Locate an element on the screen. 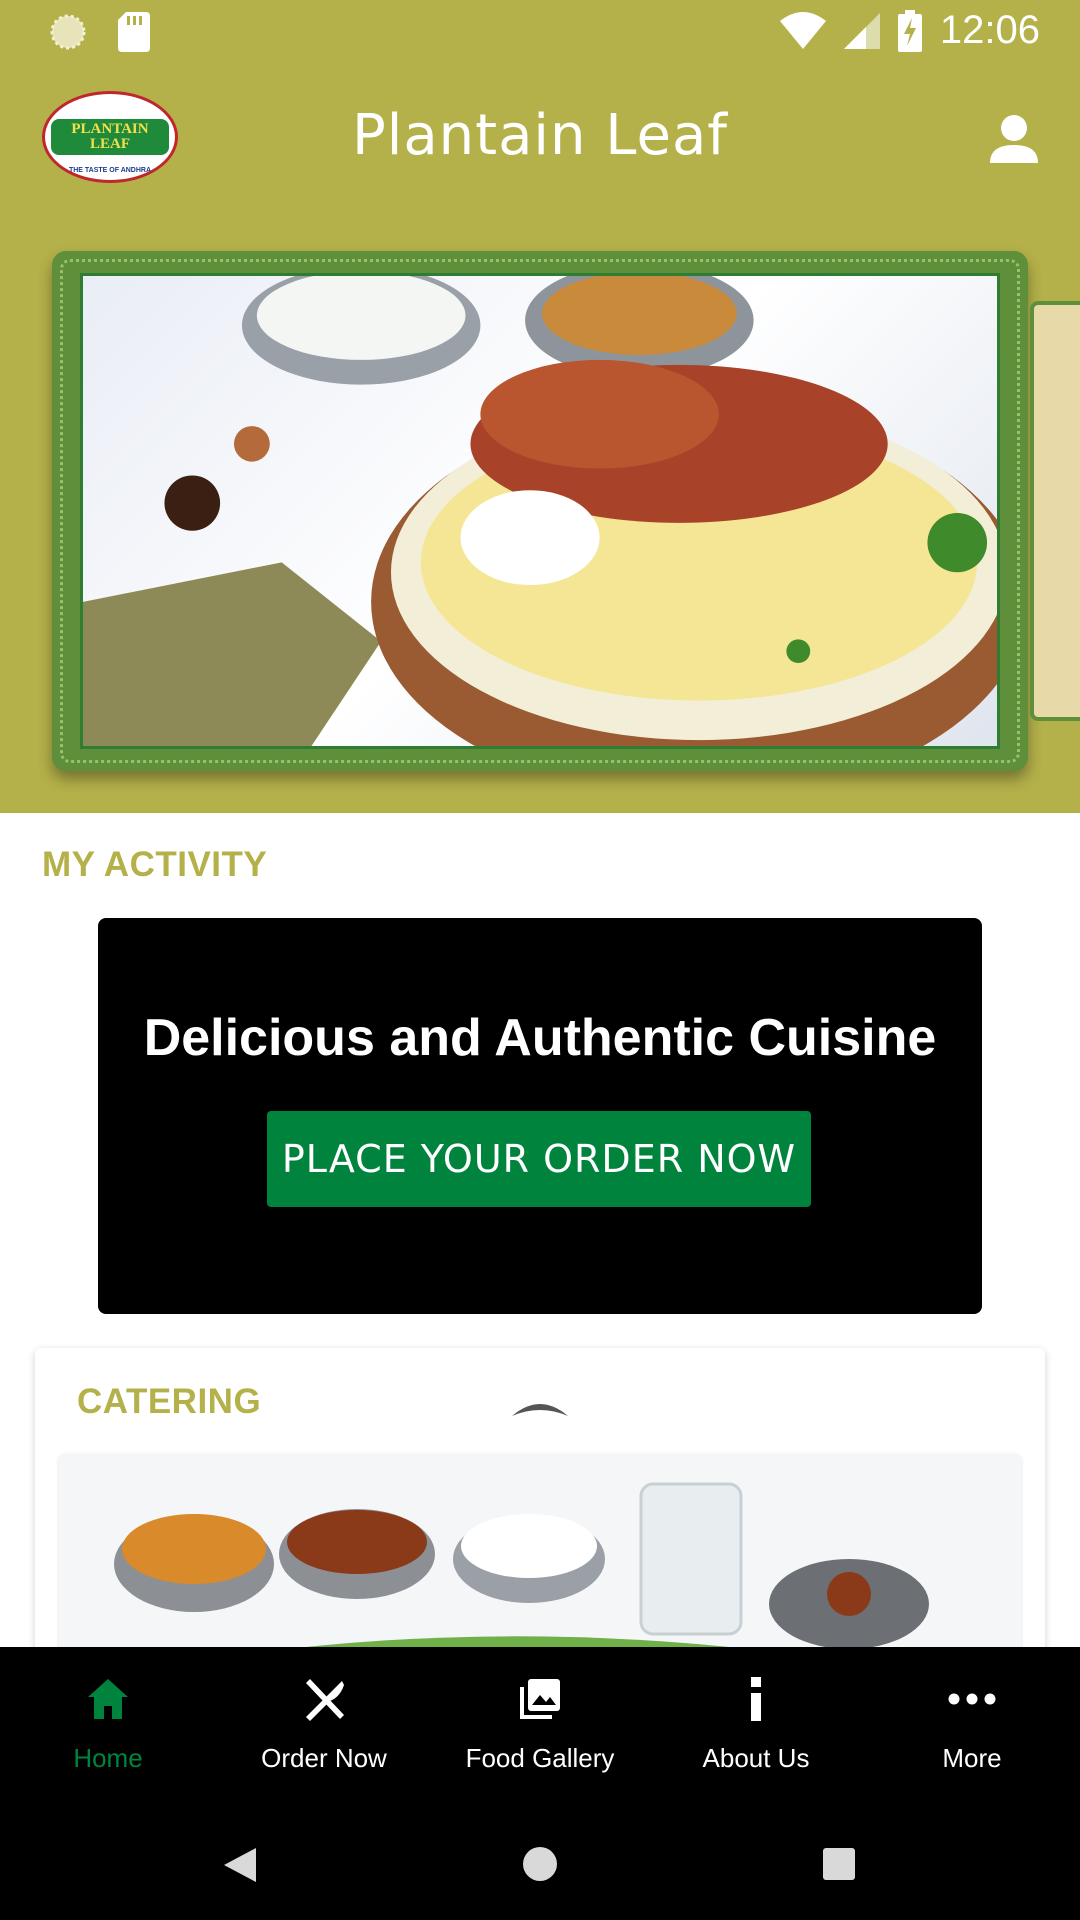  home-icon is located at coordinates (108, 1699).